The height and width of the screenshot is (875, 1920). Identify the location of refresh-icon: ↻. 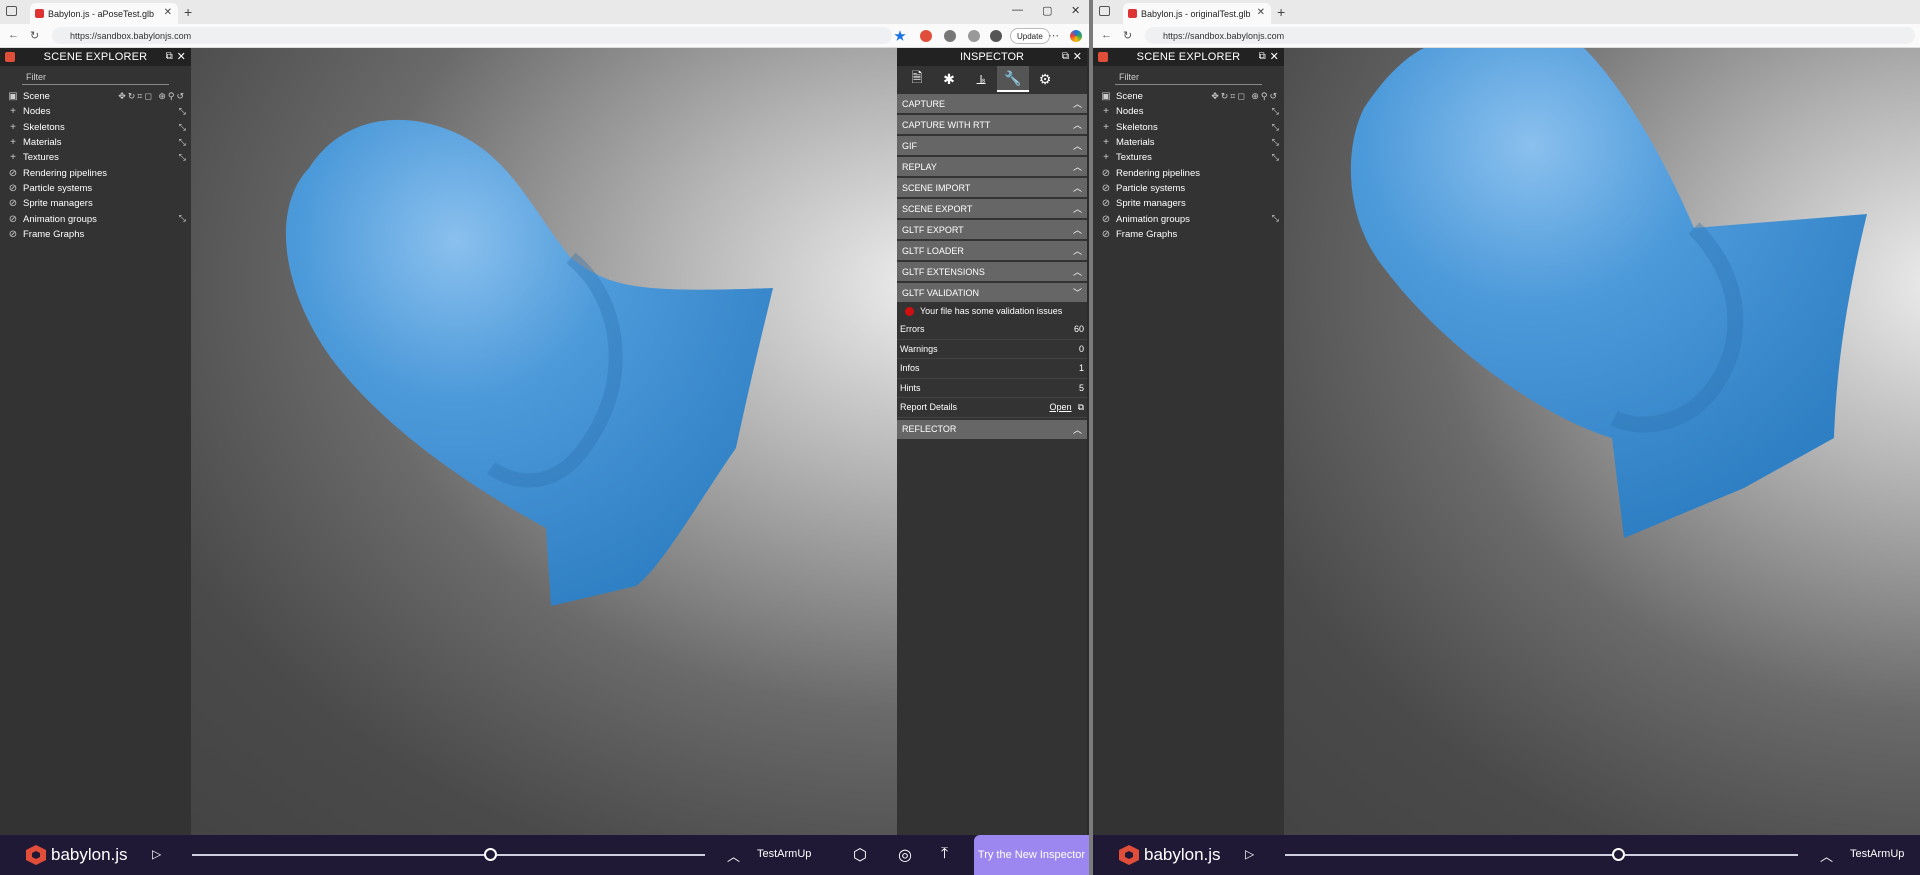
(34, 35).